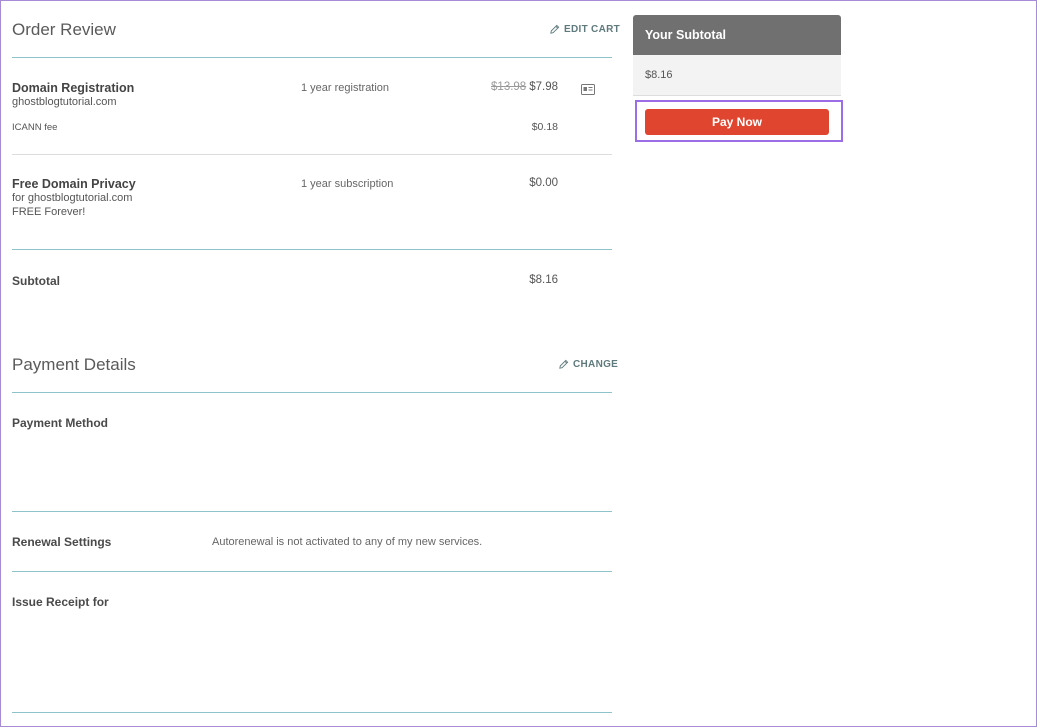  What do you see at coordinates (36, 281) in the screenshot?
I see `subtotal-label: Subtotal` at bounding box center [36, 281].